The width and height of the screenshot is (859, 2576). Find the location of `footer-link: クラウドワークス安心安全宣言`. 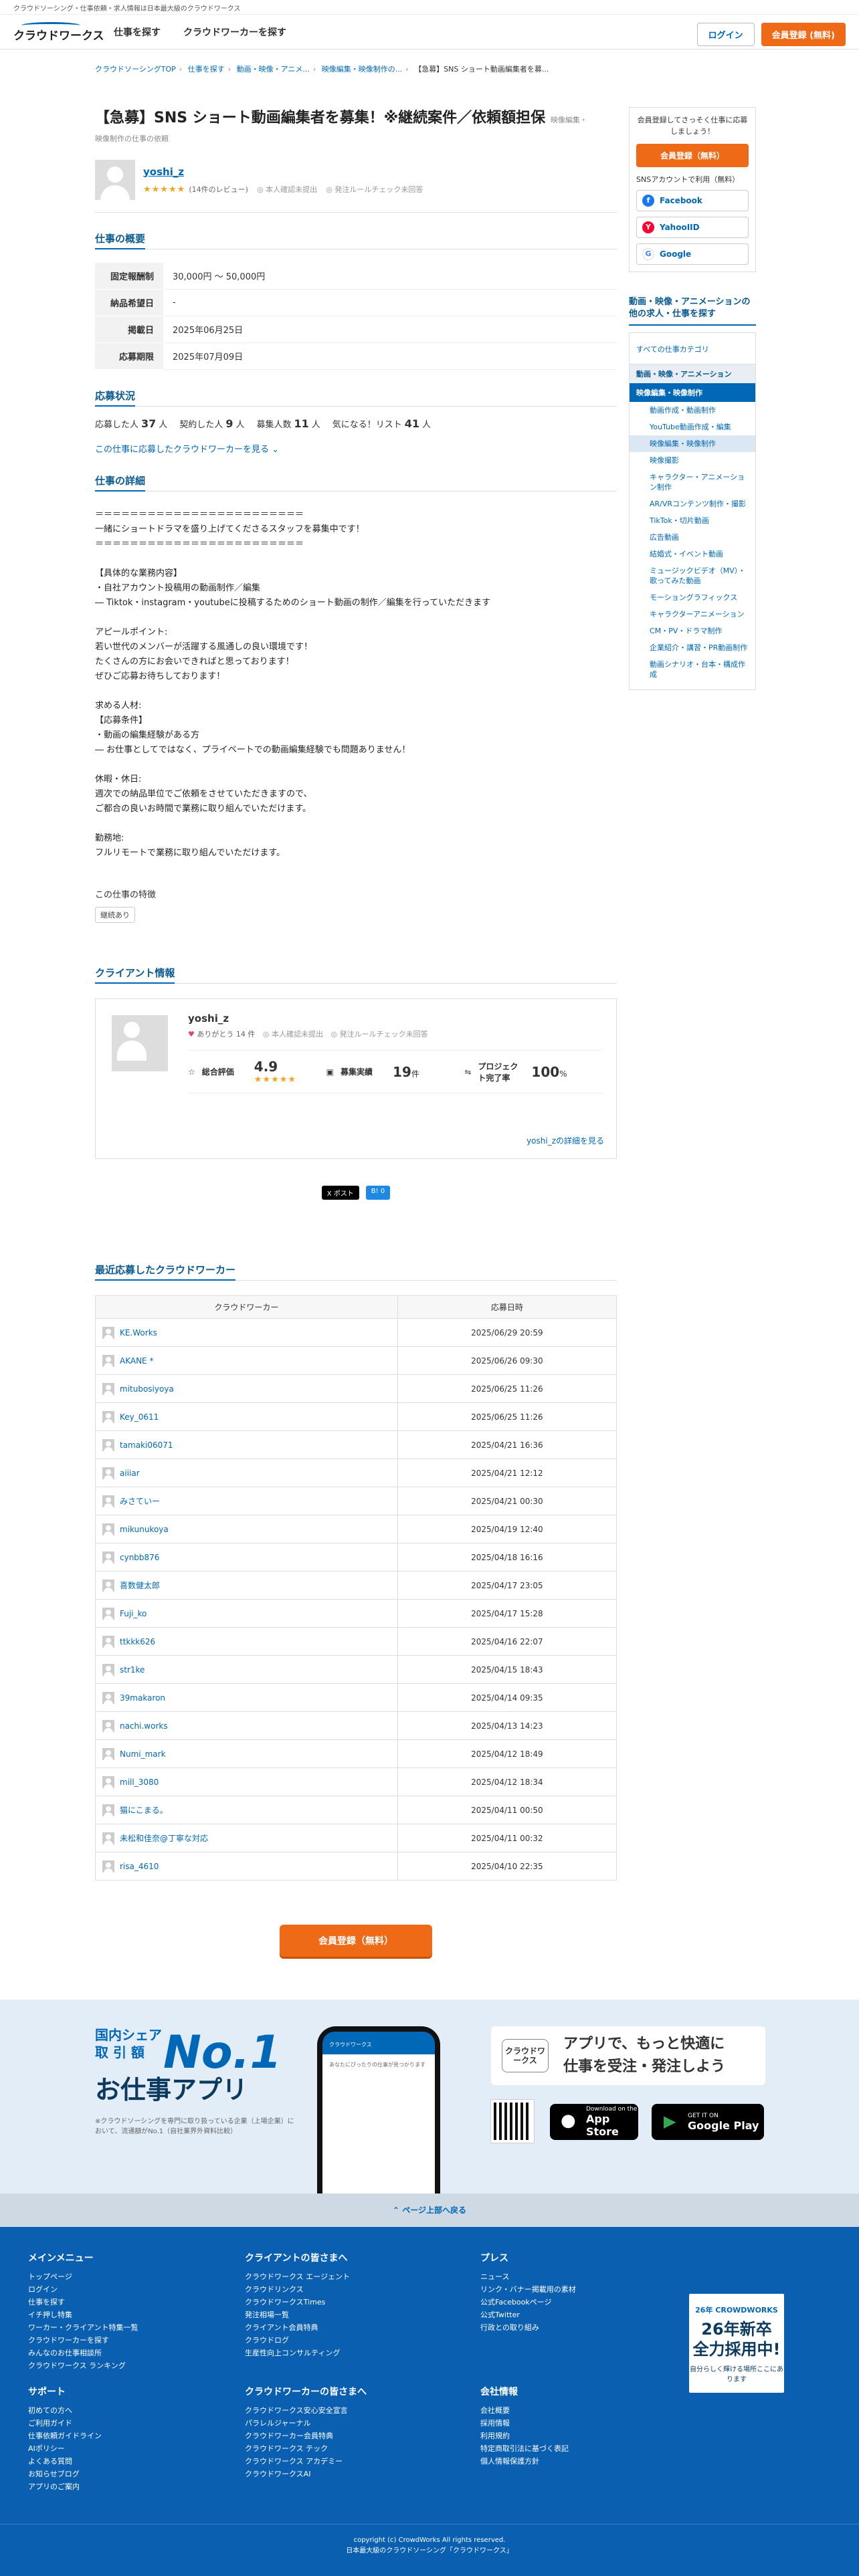

footer-link: クラウドワークス安心安全宣言 is located at coordinates (306, 2410).